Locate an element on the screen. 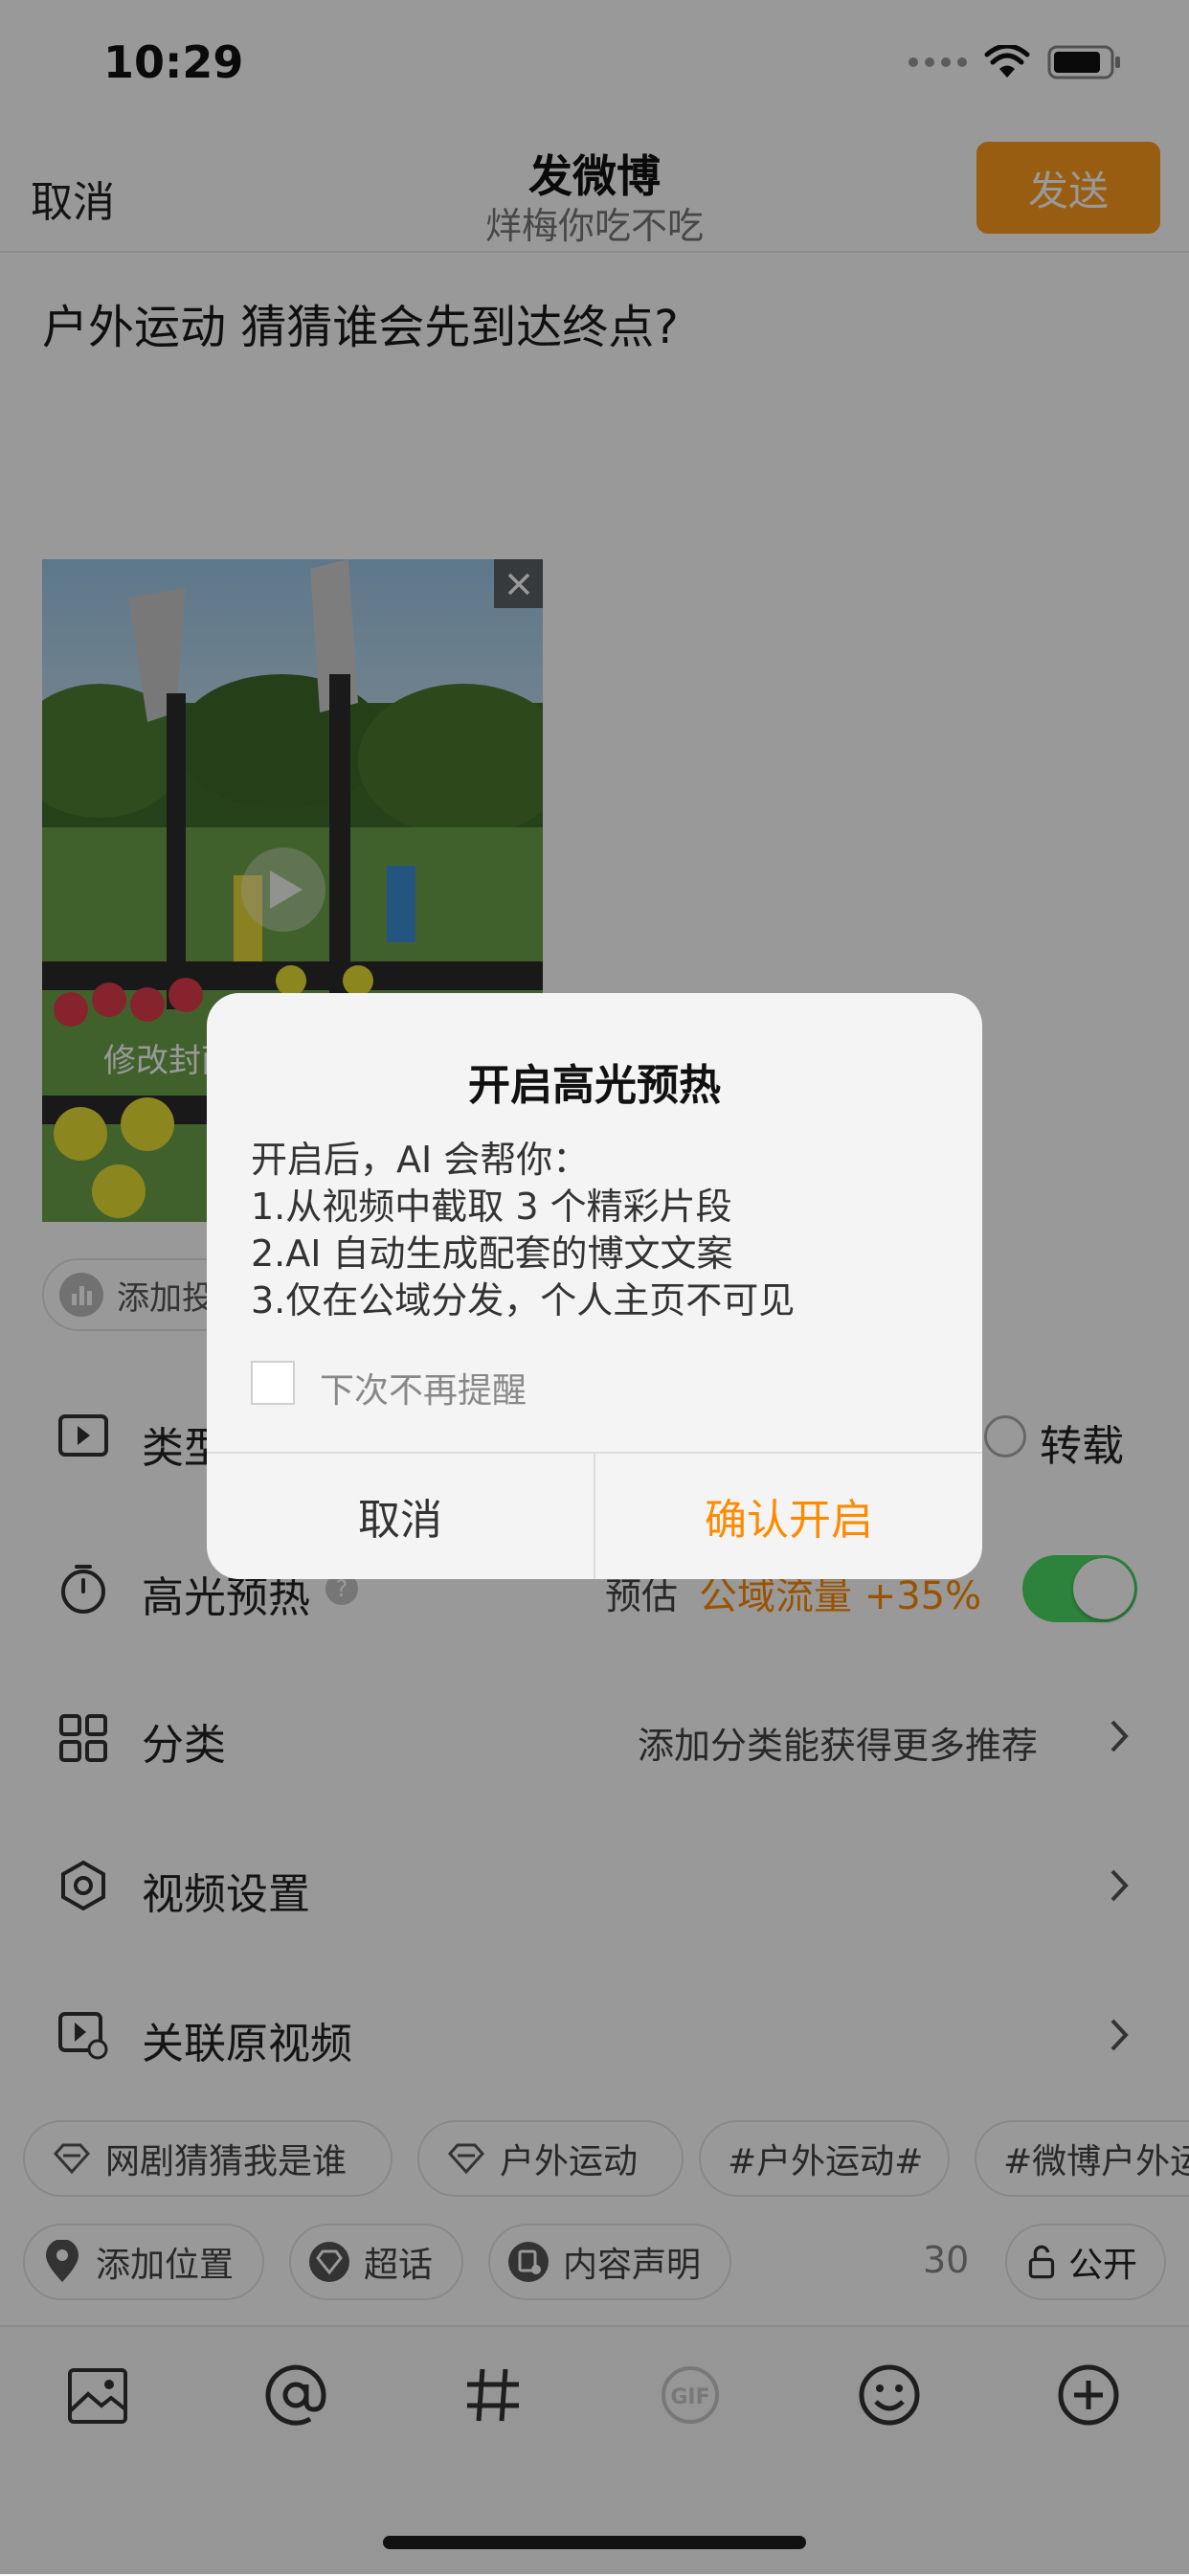 The width and height of the screenshot is (1189, 2576). dialog-body-line: 1.从视频中截取 3 个精彩片段 is located at coordinates (491, 1207).